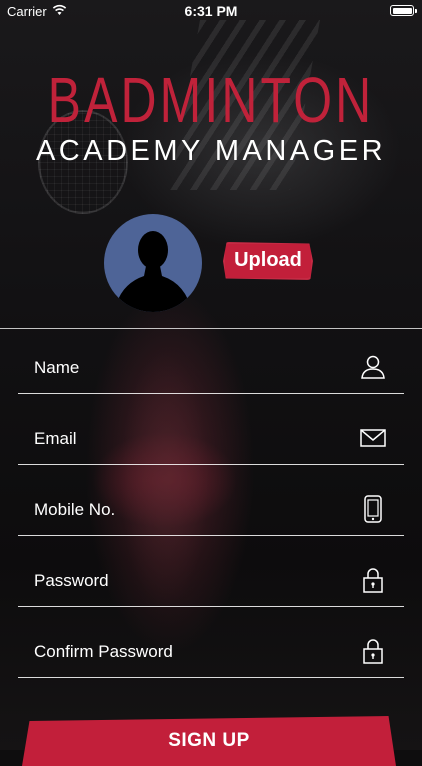  I want to click on email-field: Email, so click(211, 440).